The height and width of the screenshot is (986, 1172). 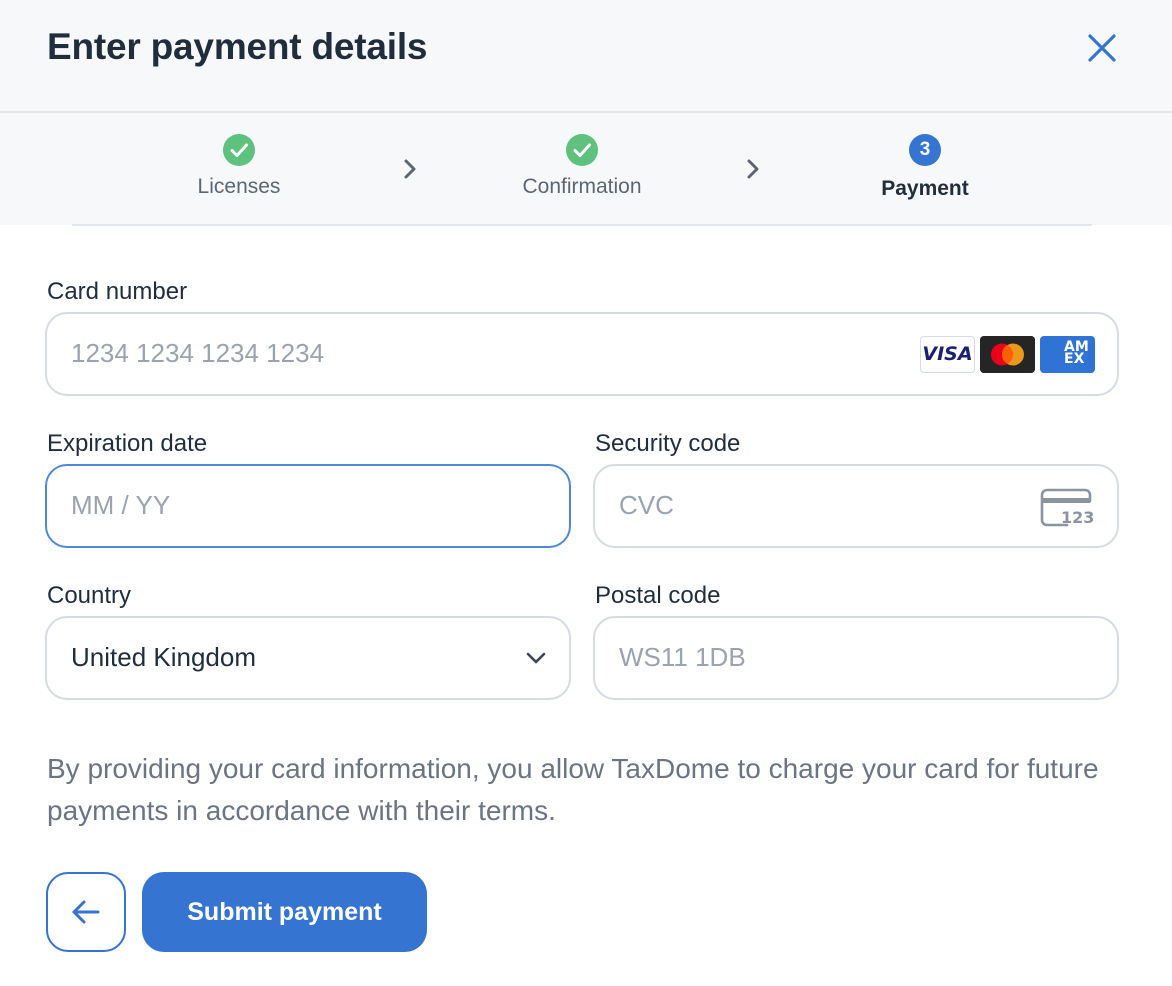 What do you see at coordinates (1102, 48) in the screenshot?
I see `close-icon` at bounding box center [1102, 48].